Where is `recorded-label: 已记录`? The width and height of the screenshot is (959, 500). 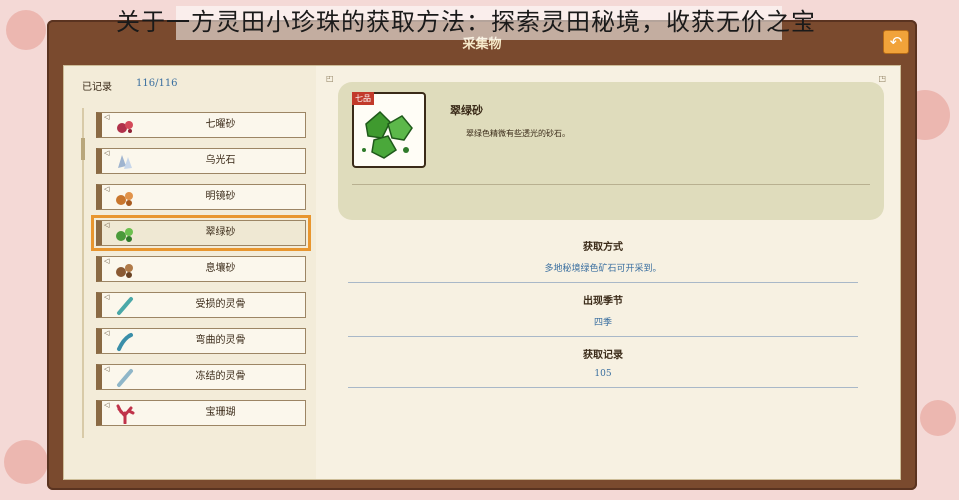
recorded-label: 已记录 is located at coordinates (97, 87).